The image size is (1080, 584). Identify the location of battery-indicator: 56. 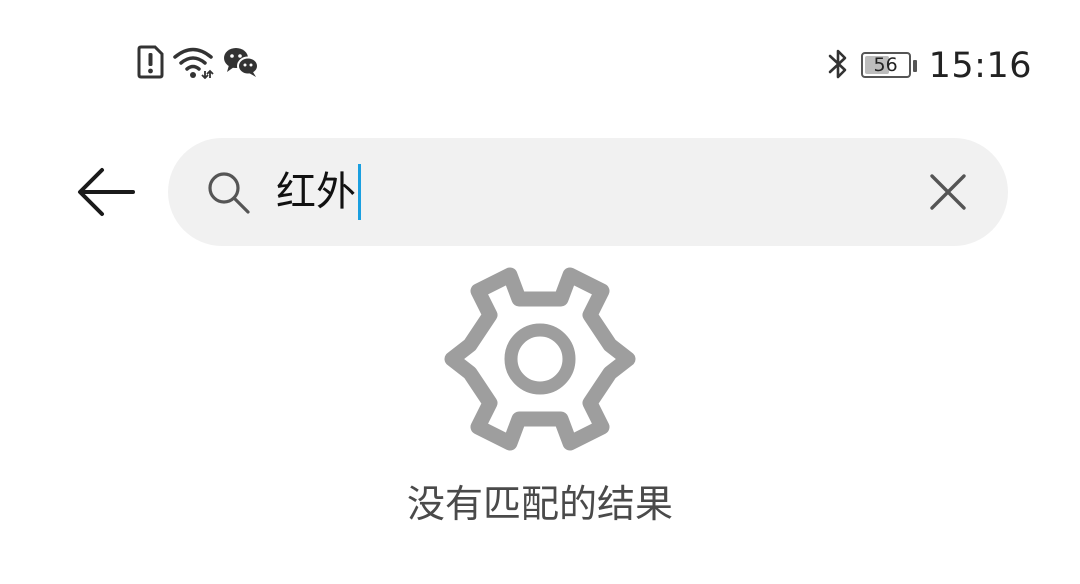
(888, 66).